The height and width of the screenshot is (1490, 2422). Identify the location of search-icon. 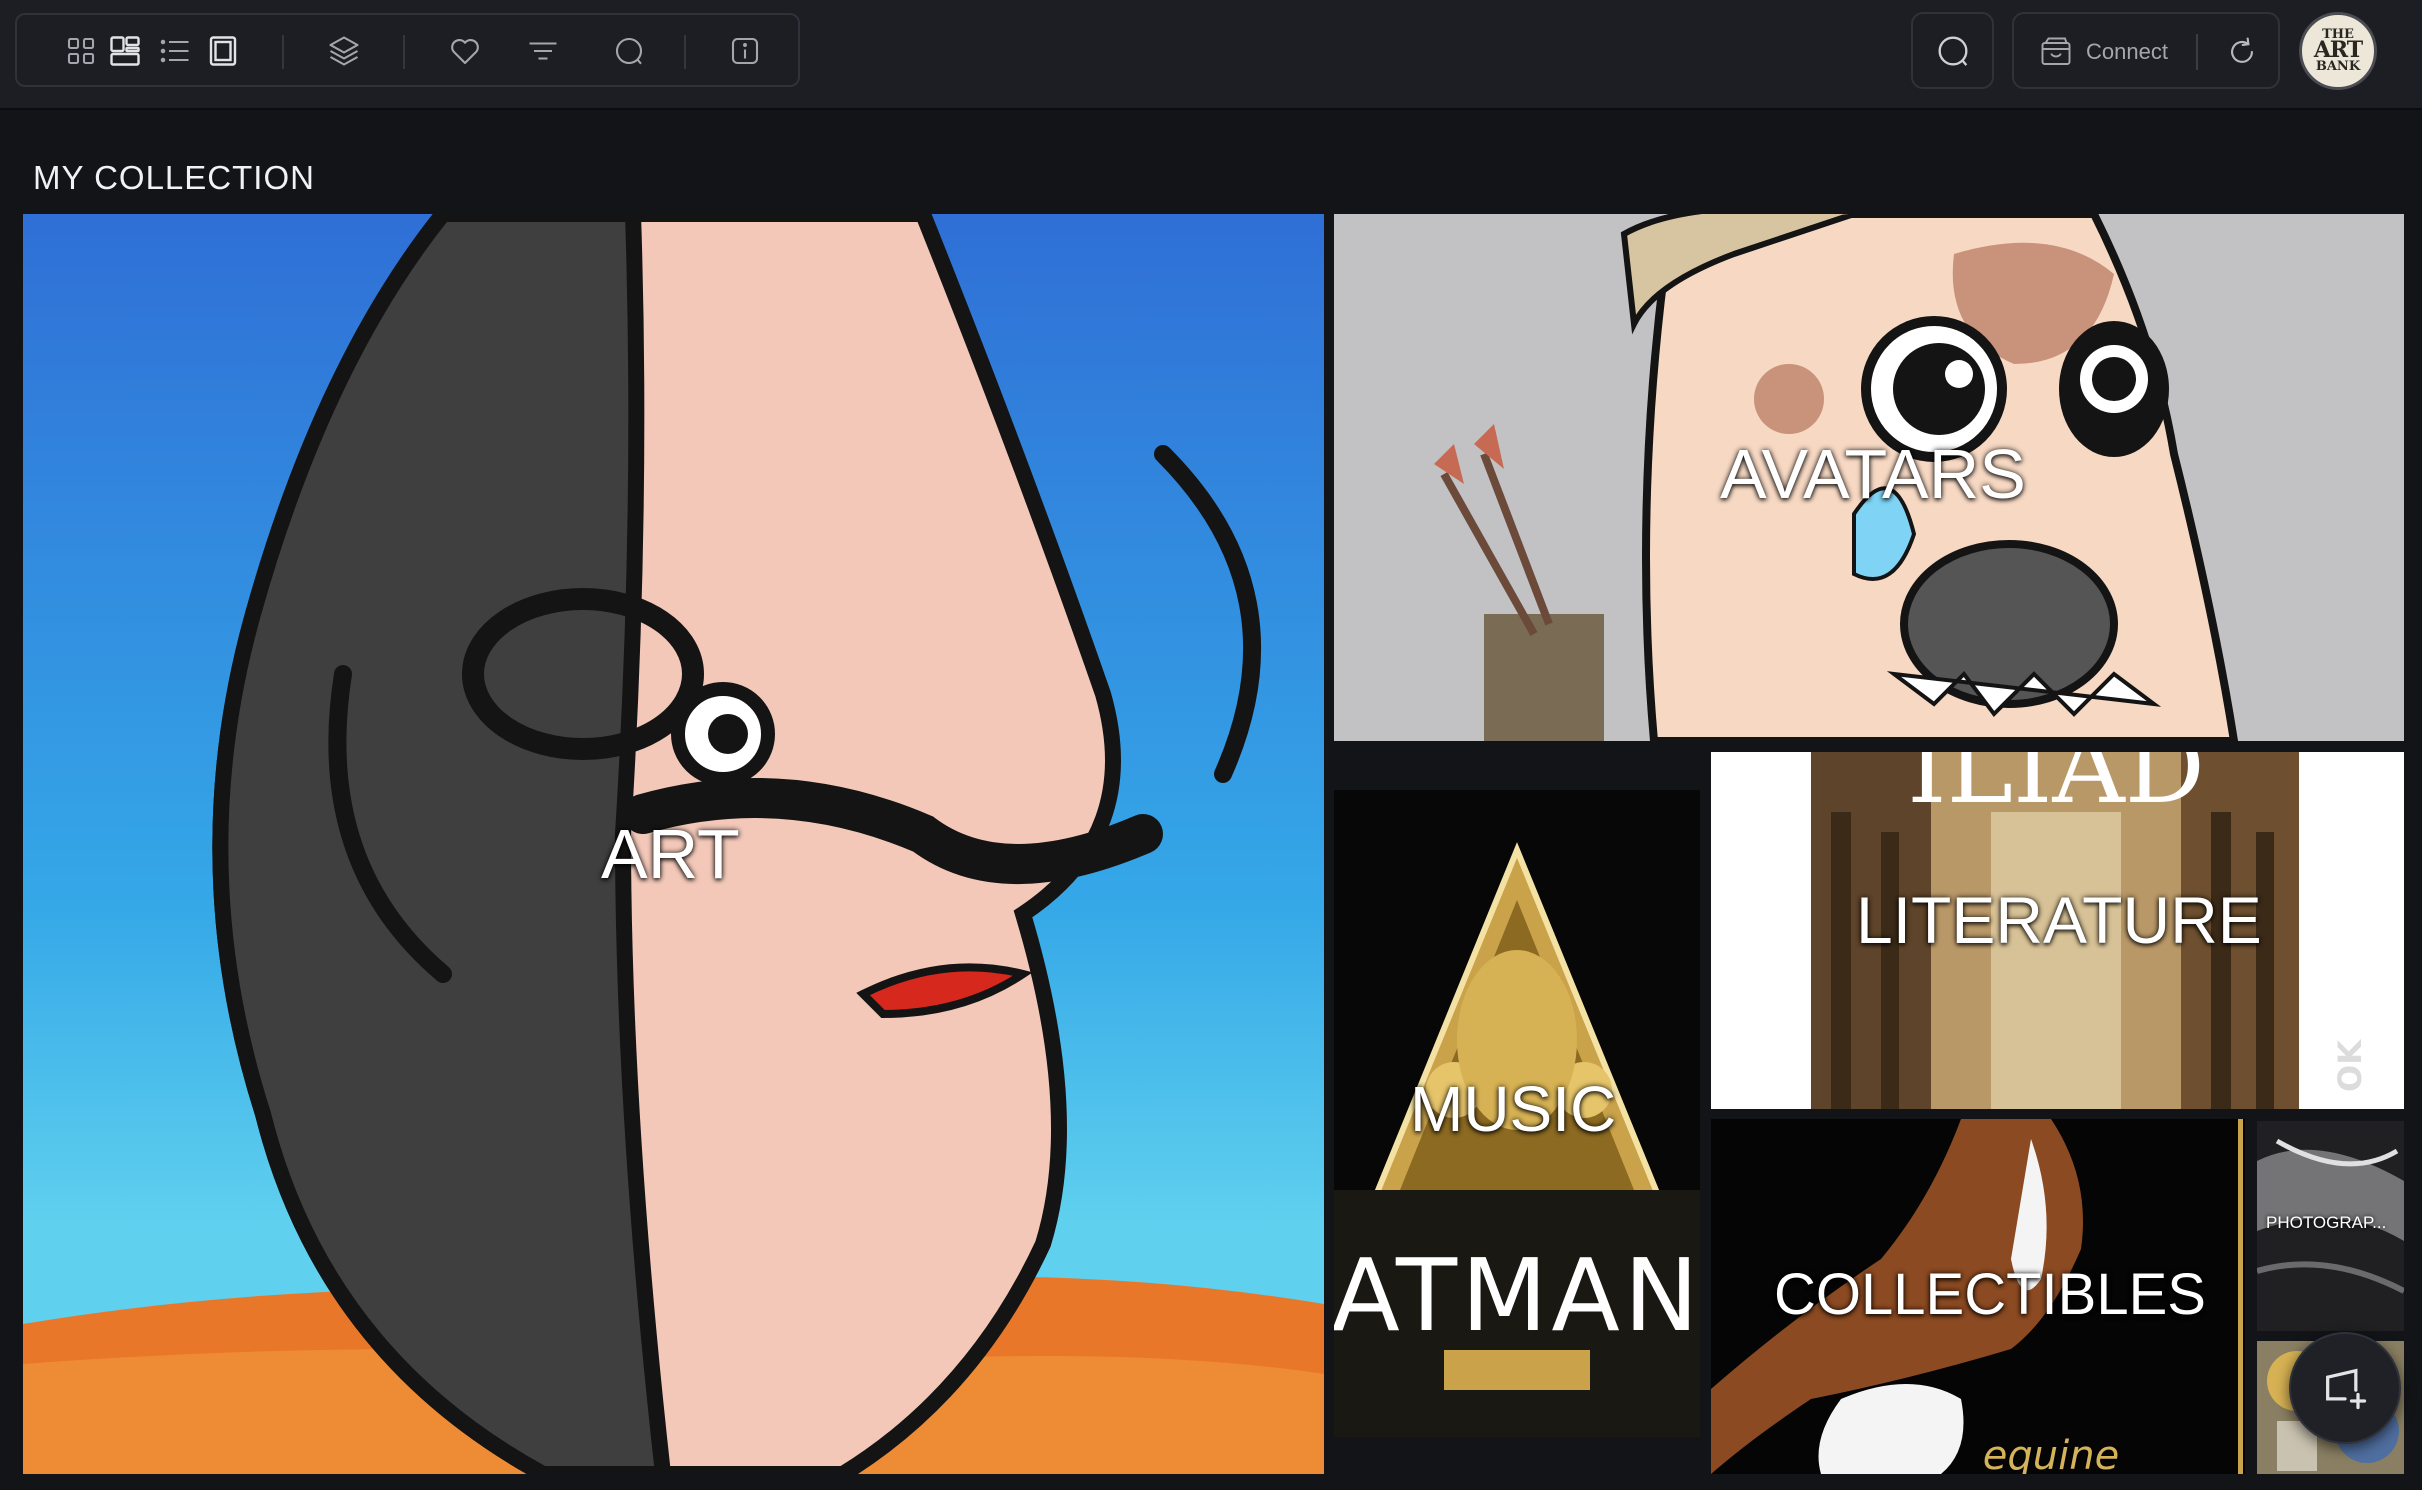
(1952, 51).